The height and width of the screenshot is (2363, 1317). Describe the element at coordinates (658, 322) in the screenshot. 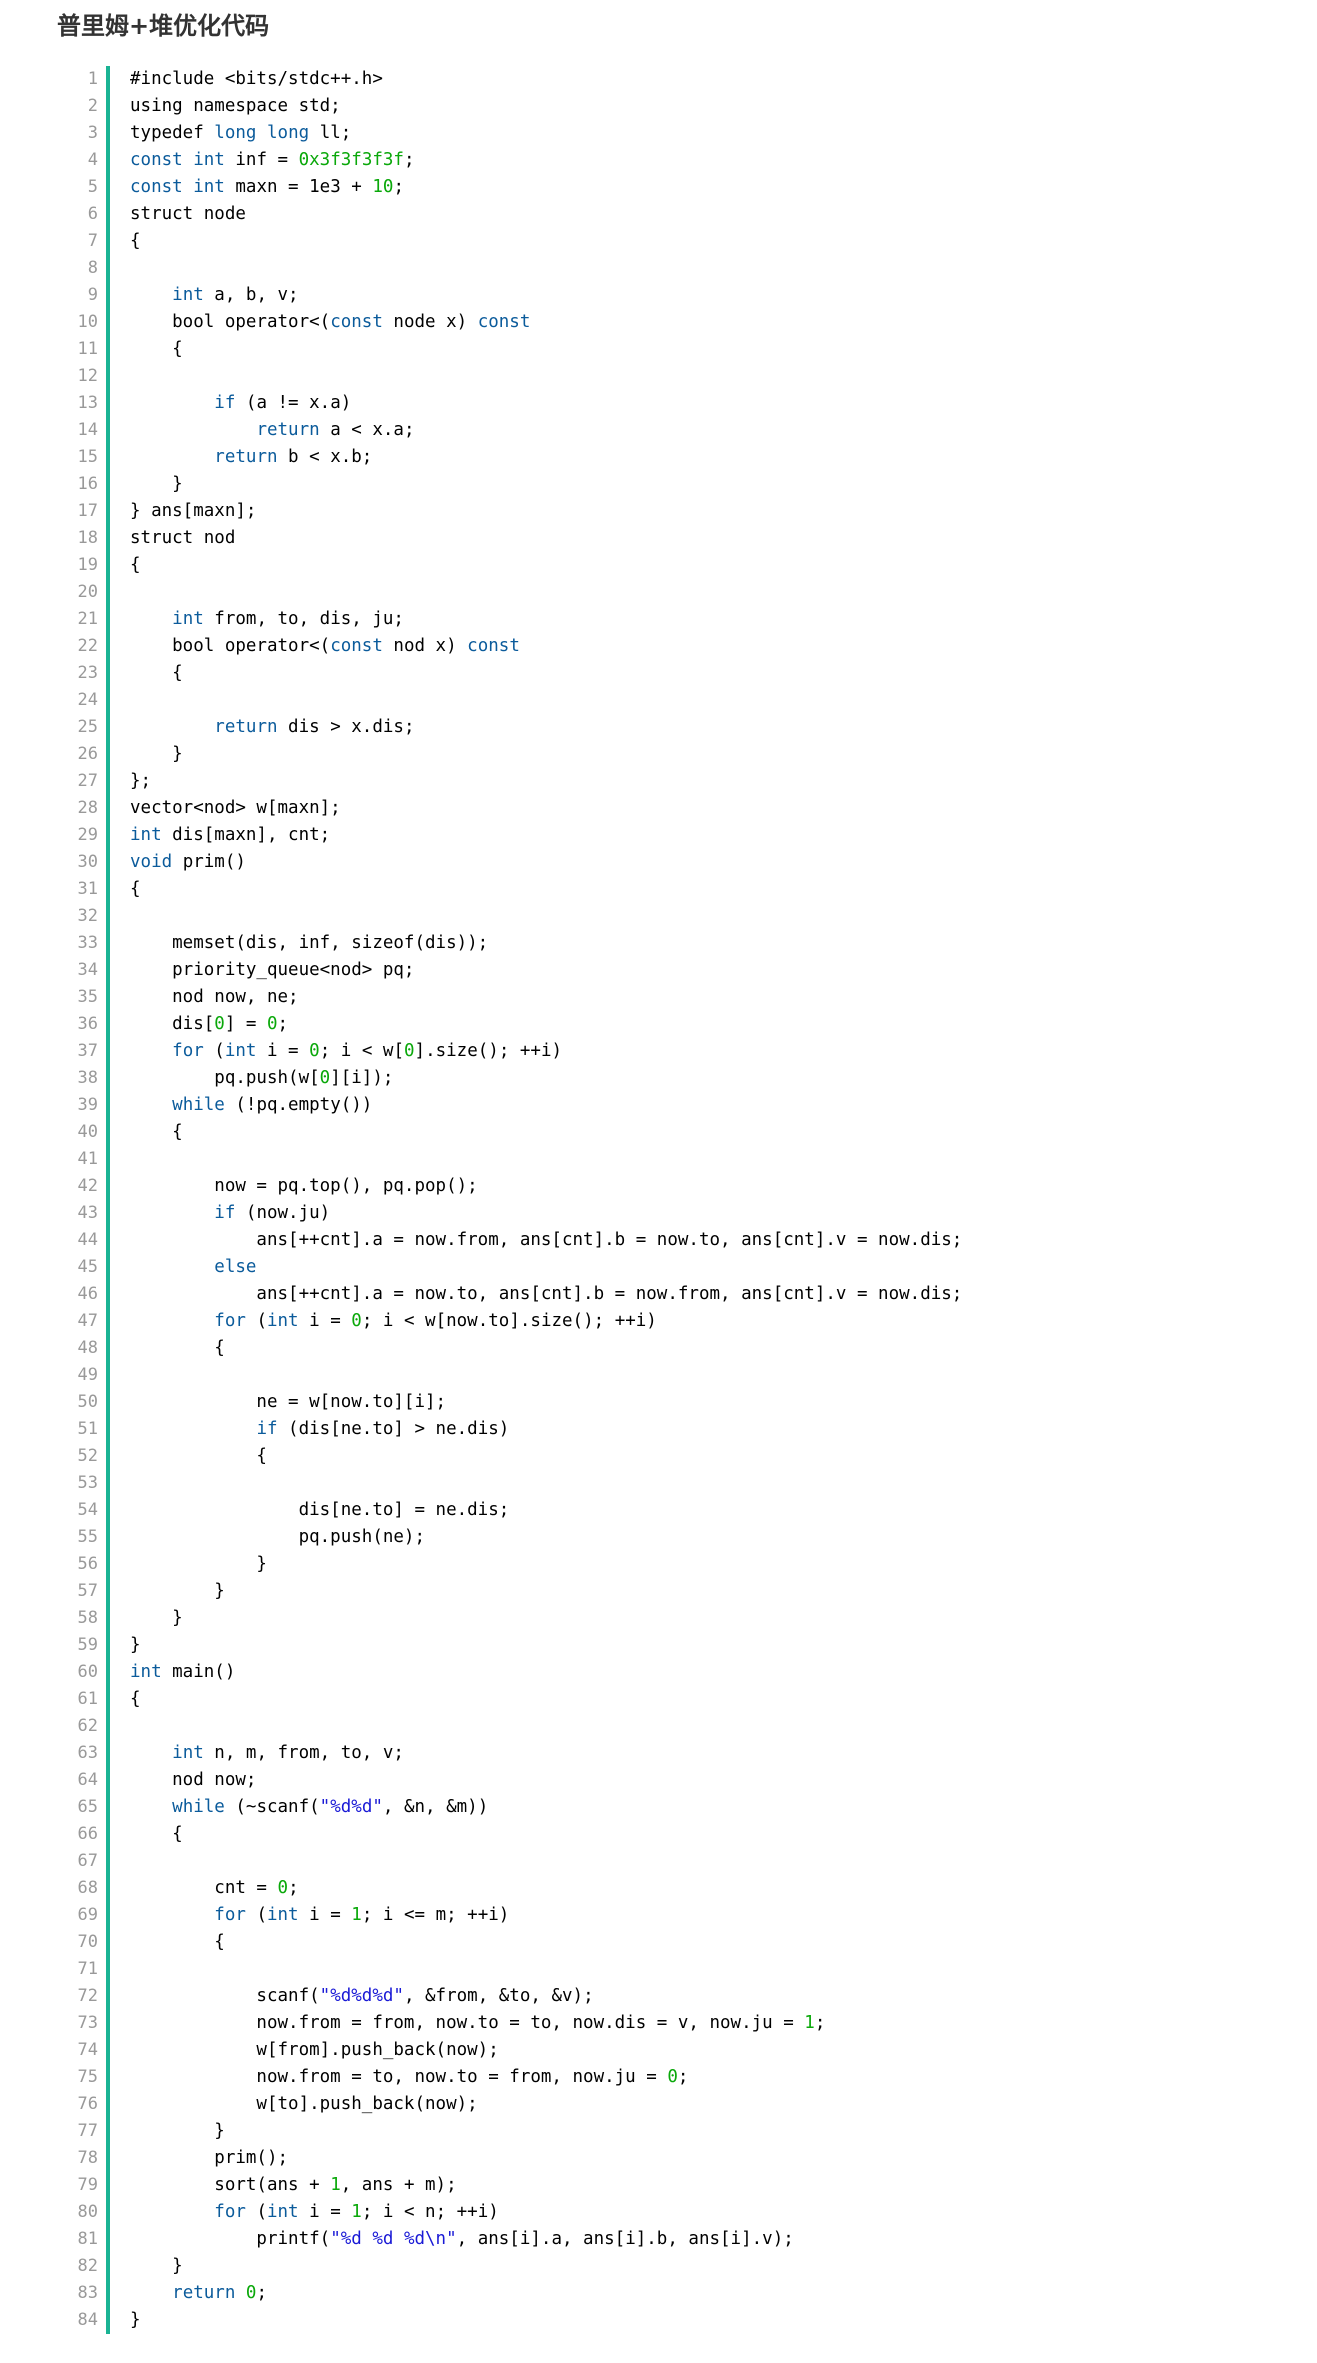

I see `code-line: 10 bool operator<(const node x) const` at that location.